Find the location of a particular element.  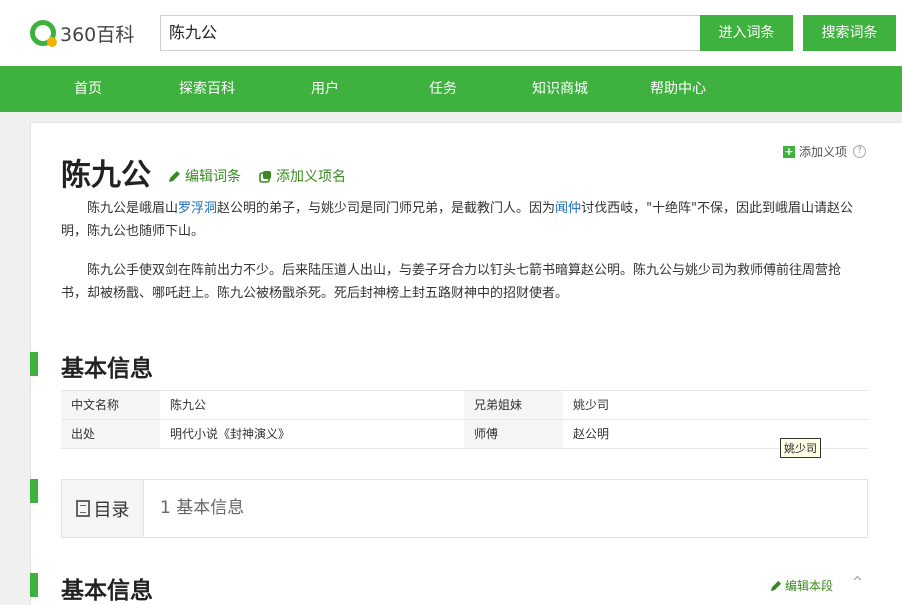

catalog-label-text: 目录 is located at coordinates (111, 510).